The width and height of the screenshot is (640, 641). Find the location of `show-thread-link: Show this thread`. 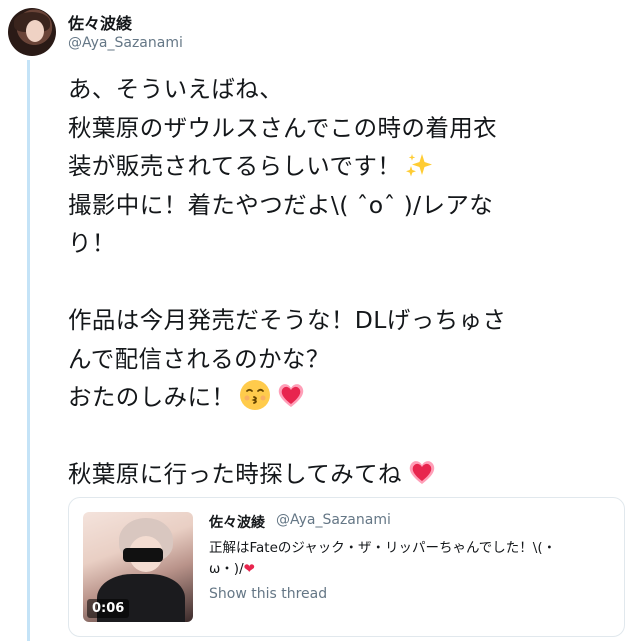

show-thread-link: Show this thread is located at coordinates (268, 594).